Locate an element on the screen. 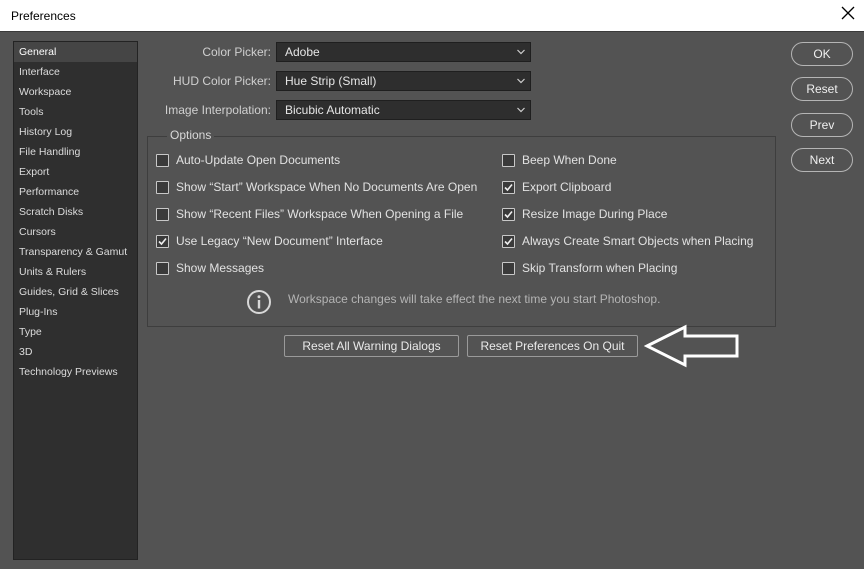 Image resolution: width=864 pixels, height=569 pixels. hud-color-picker-row: HUD Color Picker: Hue Strip (Small) is located at coordinates (336, 81).